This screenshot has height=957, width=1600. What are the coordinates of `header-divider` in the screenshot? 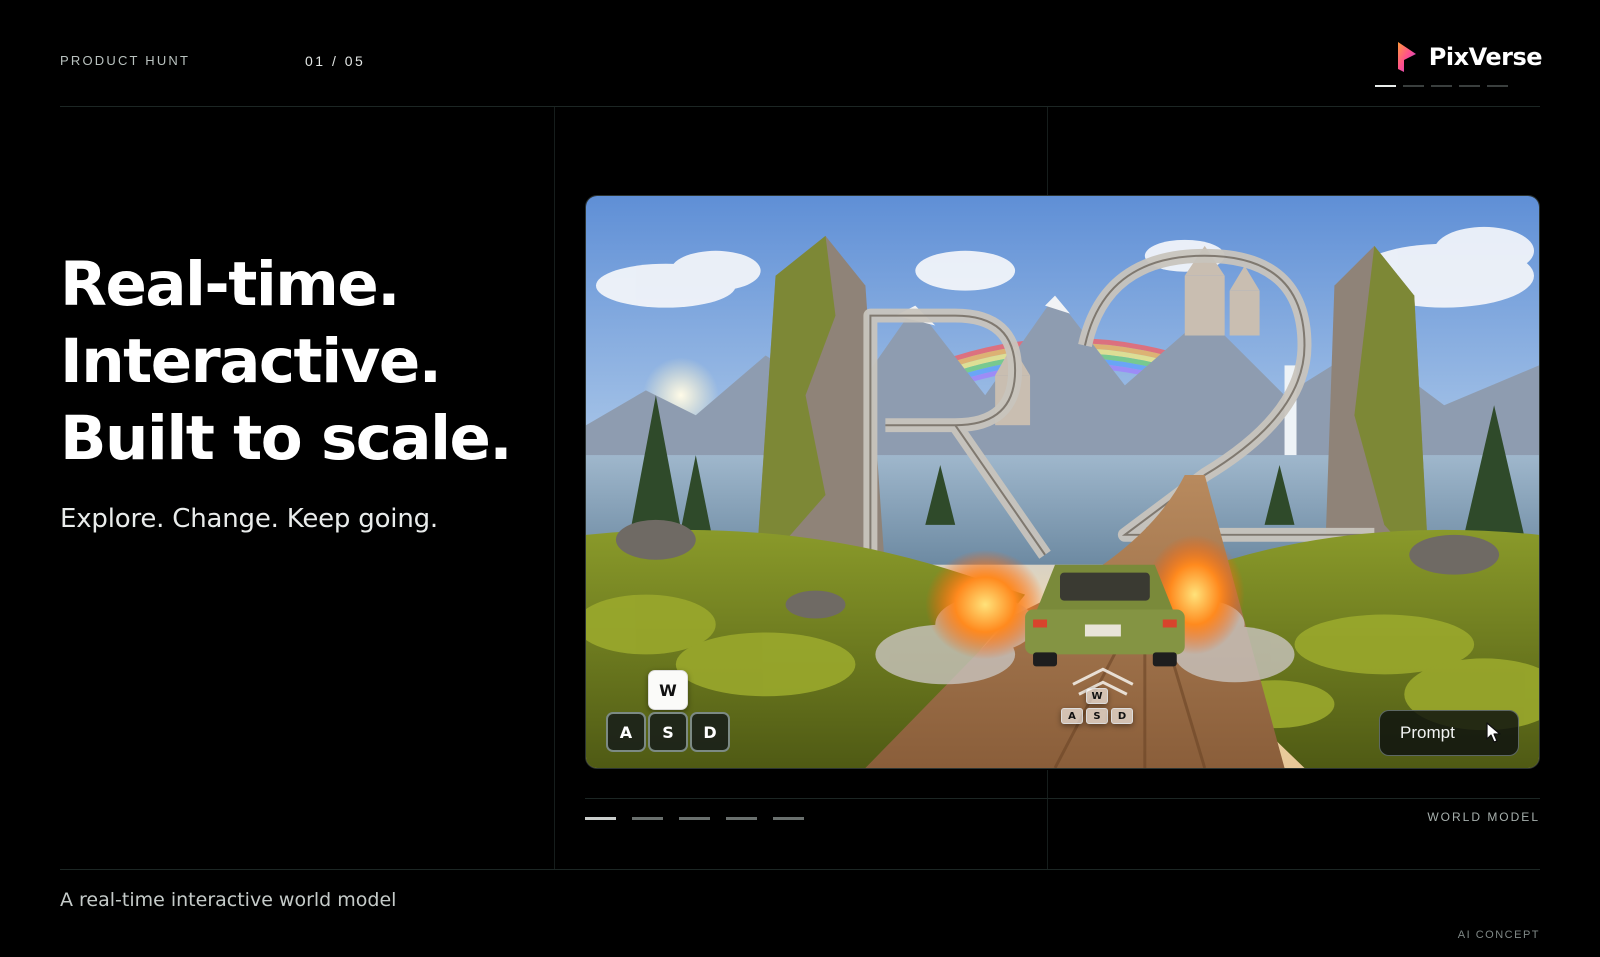 It's located at (800, 106).